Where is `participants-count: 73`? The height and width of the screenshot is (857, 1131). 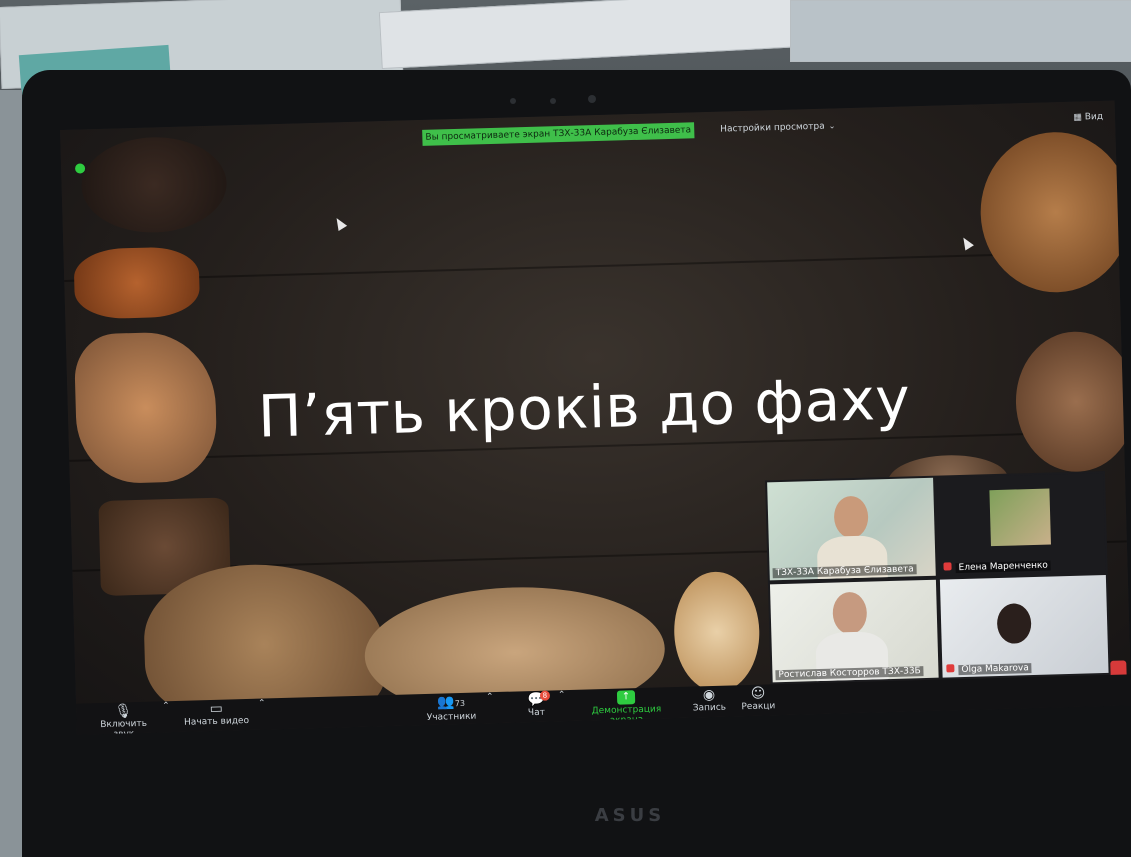 participants-count: 73 is located at coordinates (460, 703).